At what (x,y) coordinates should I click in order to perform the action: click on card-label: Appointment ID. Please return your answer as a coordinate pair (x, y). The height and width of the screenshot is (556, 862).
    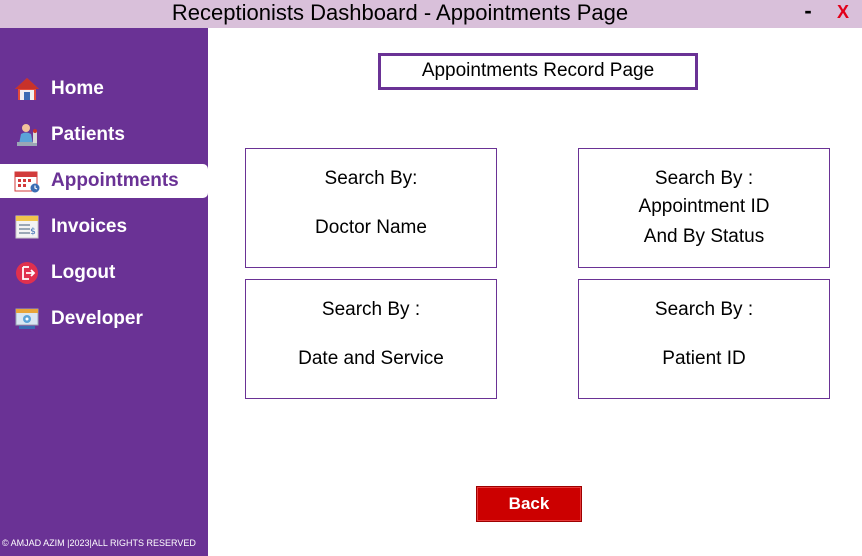
    Looking at the image, I should click on (704, 206).